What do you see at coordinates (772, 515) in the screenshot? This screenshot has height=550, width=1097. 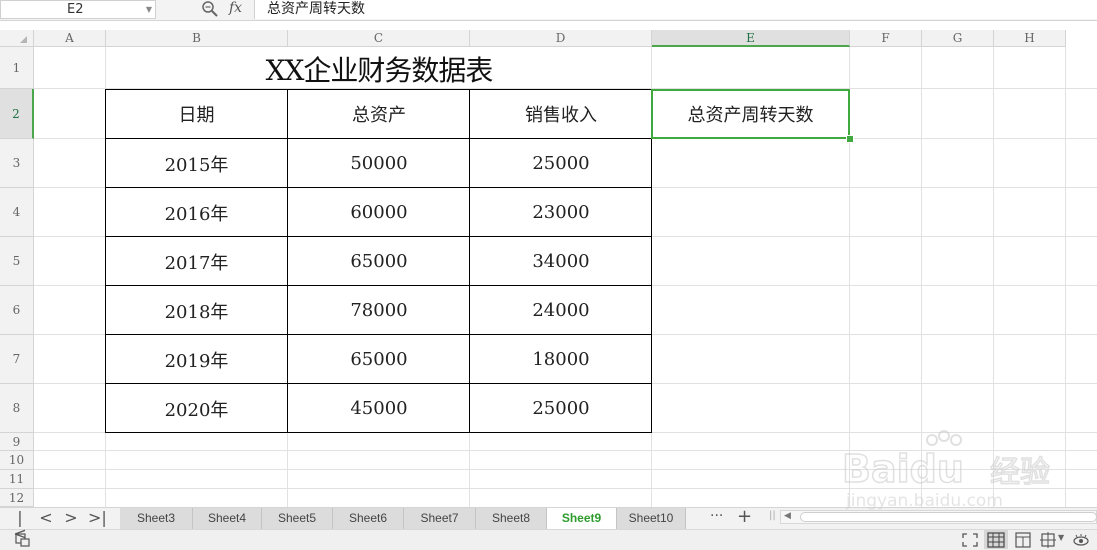 I see `splitter-icon: ||` at bounding box center [772, 515].